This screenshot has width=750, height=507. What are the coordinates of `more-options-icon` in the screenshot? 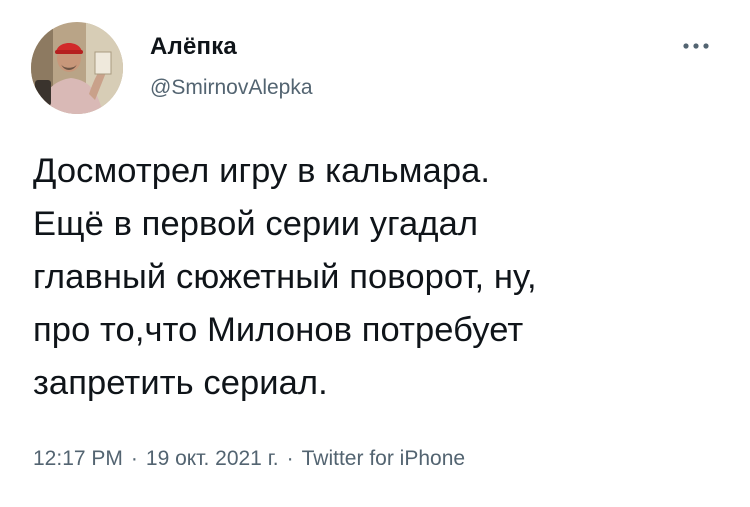 It's located at (696, 46).